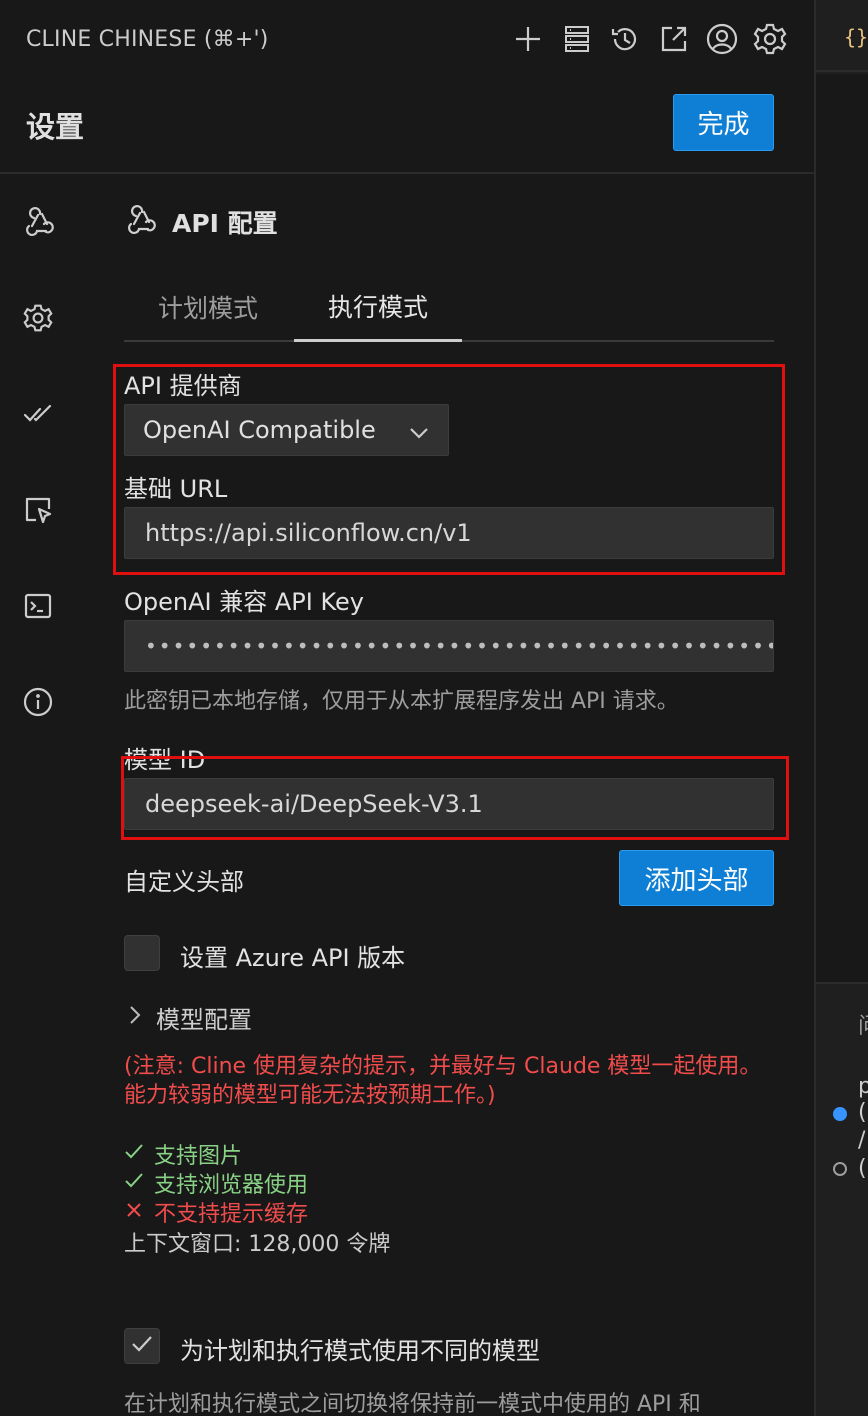  Describe the element at coordinates (842, 529) in the screenshot. I see `editor-body` at that location.